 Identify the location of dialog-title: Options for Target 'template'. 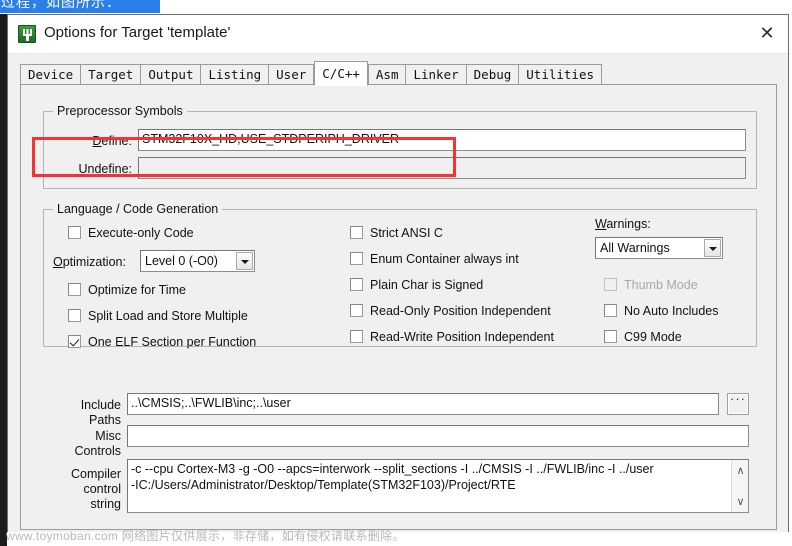
(137, 32).